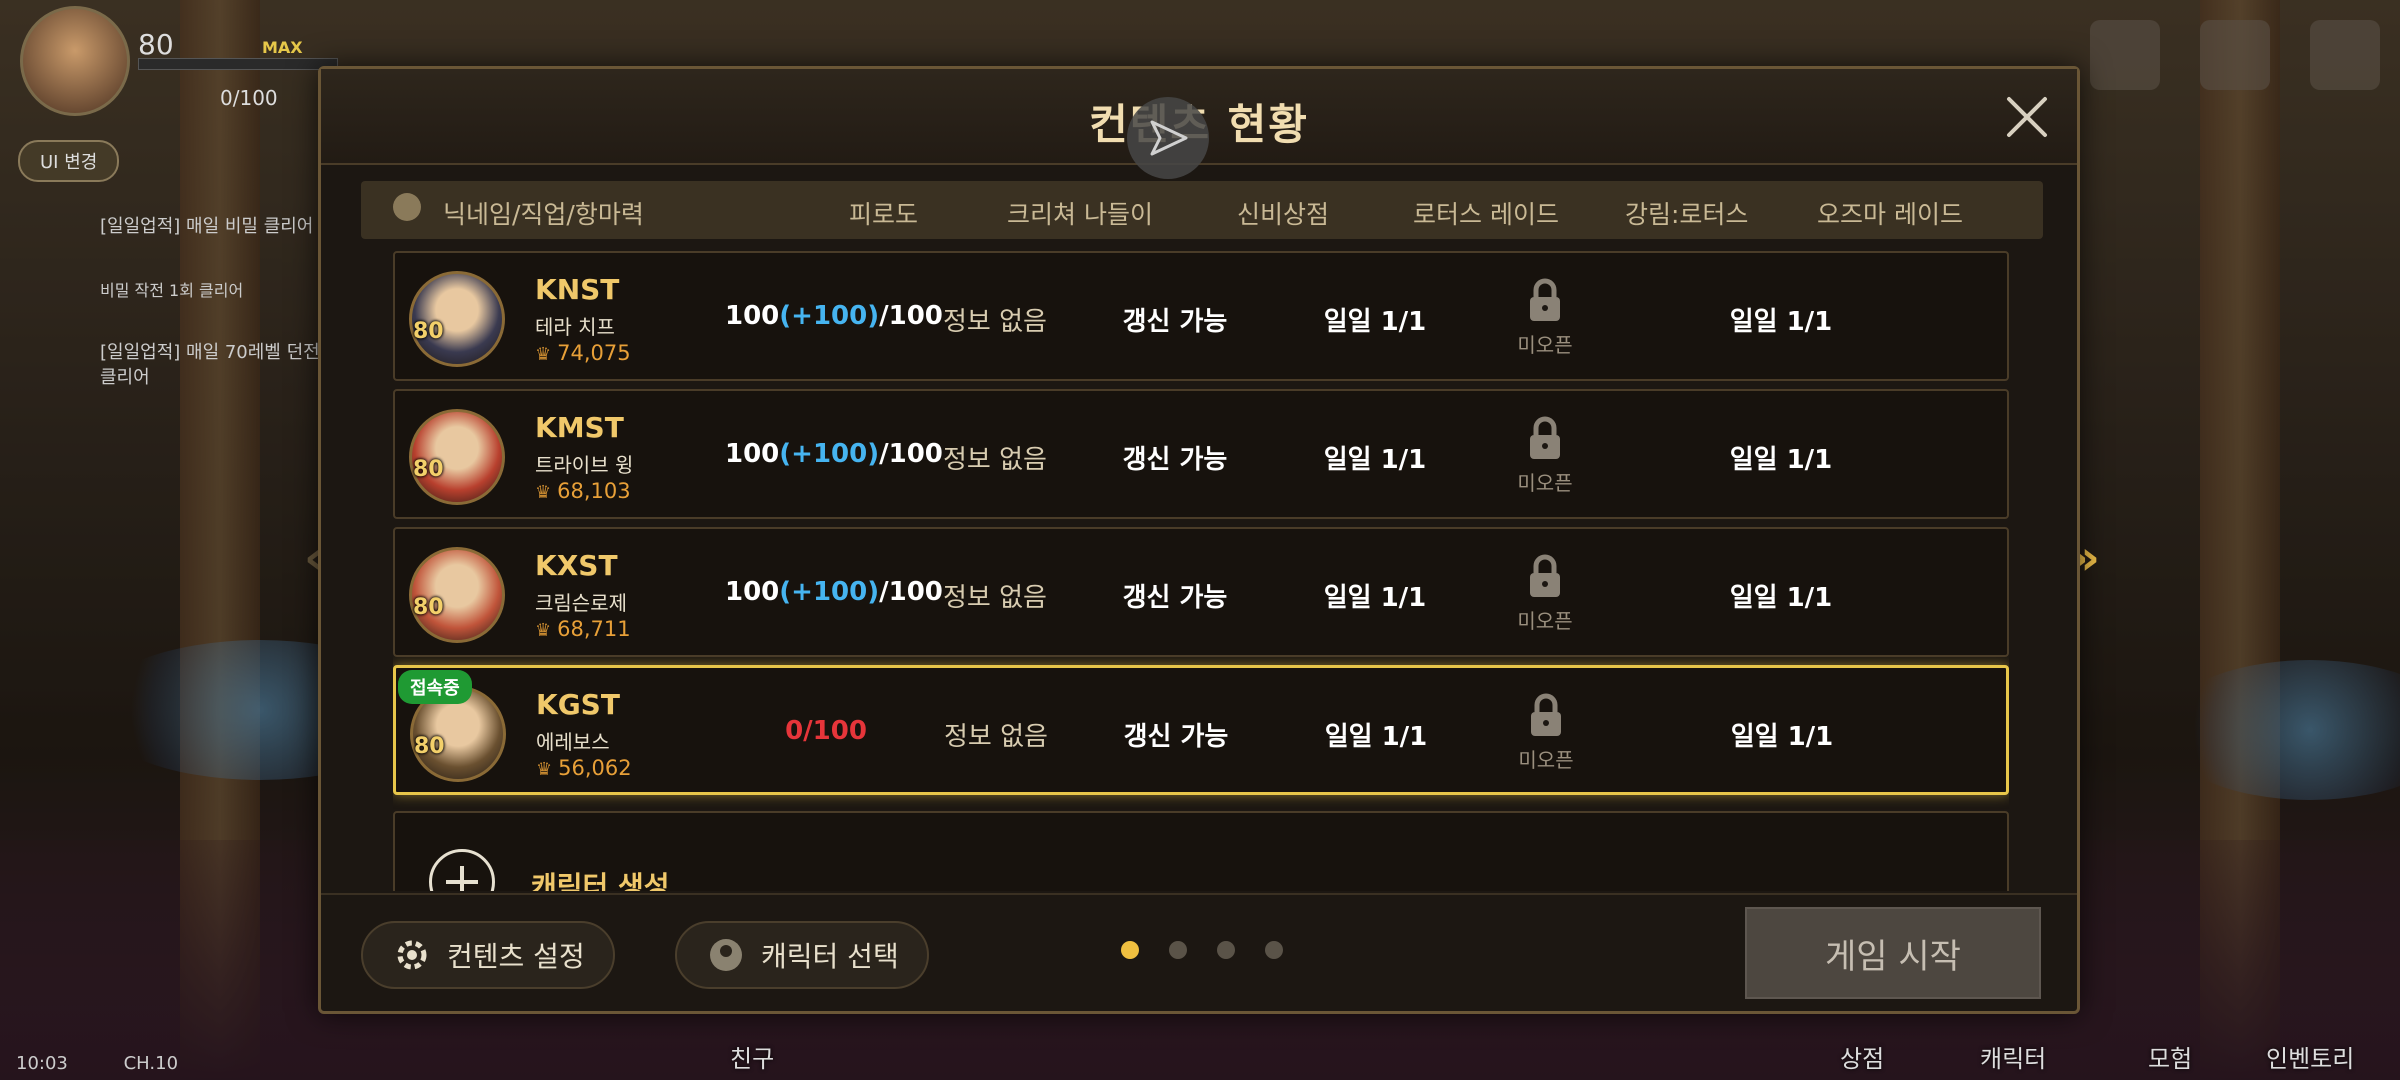 The width and height of the screenshot is (2400, 1080). What do you see at coordinates (577, 289) in the screenshot?
I see `character-name: KNST` at bounding box center [577, 289].